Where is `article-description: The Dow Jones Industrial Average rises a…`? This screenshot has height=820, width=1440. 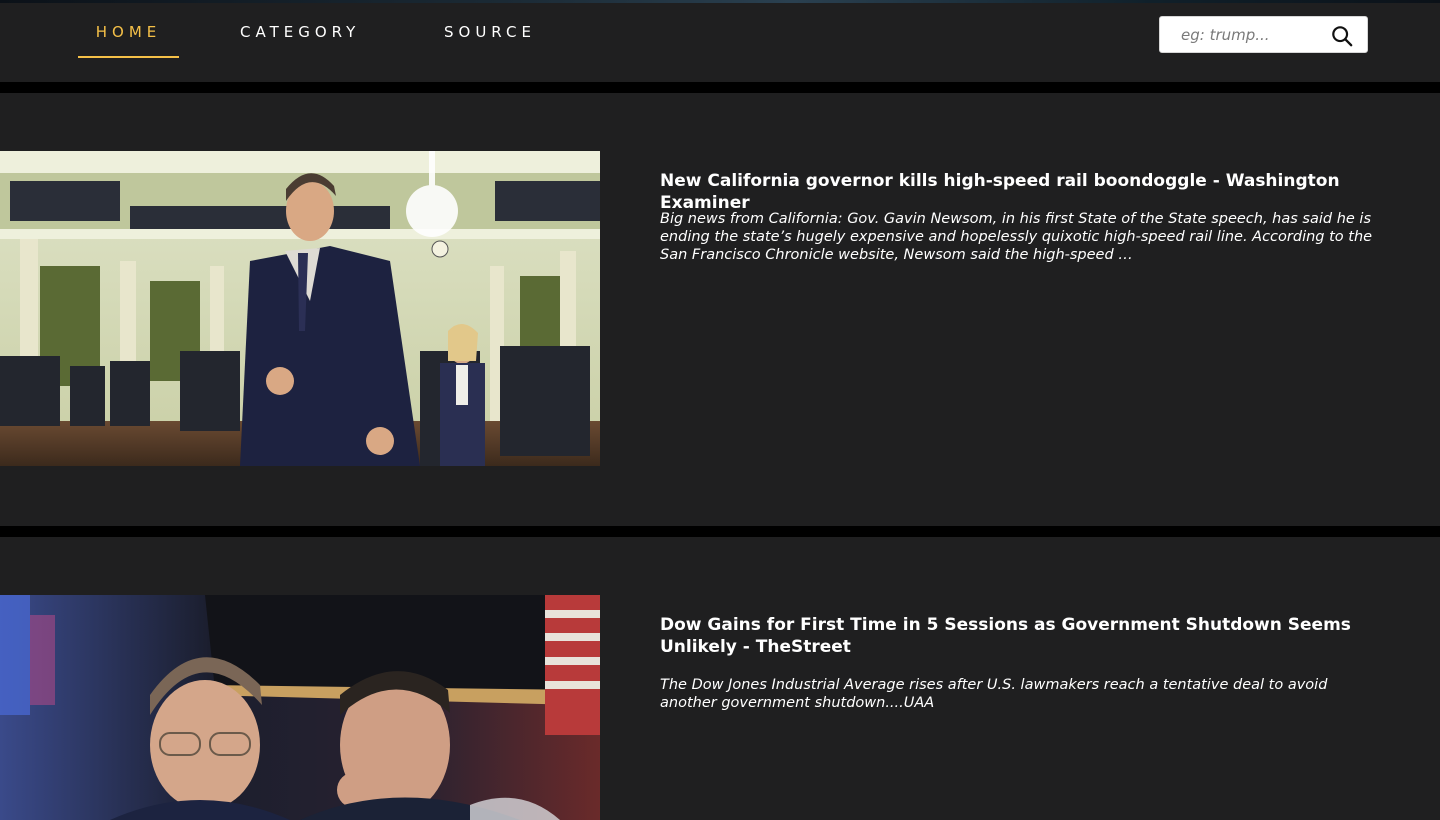
article-description: The Dow Jones Industrial Average rises a… is located at coordinates (994, 694).